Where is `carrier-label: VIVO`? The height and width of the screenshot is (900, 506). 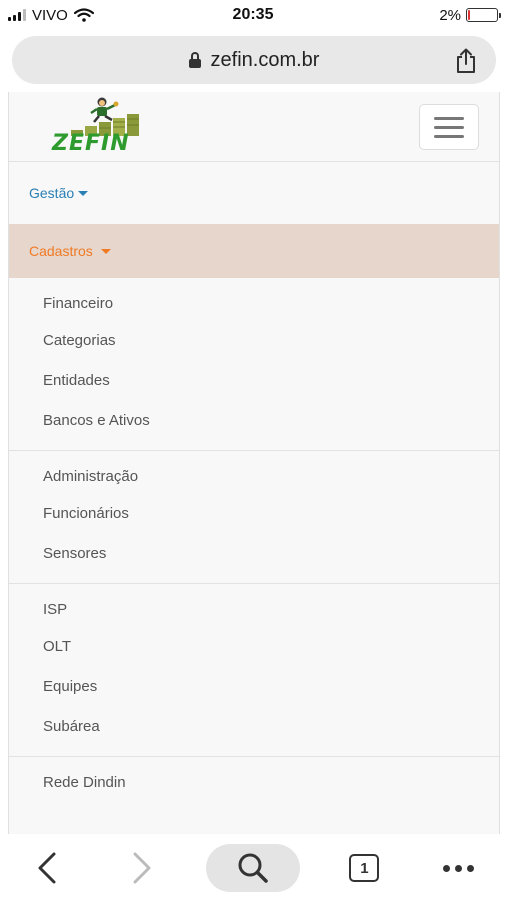
carrier-label: VIVO is located at coordinates (50, 15).